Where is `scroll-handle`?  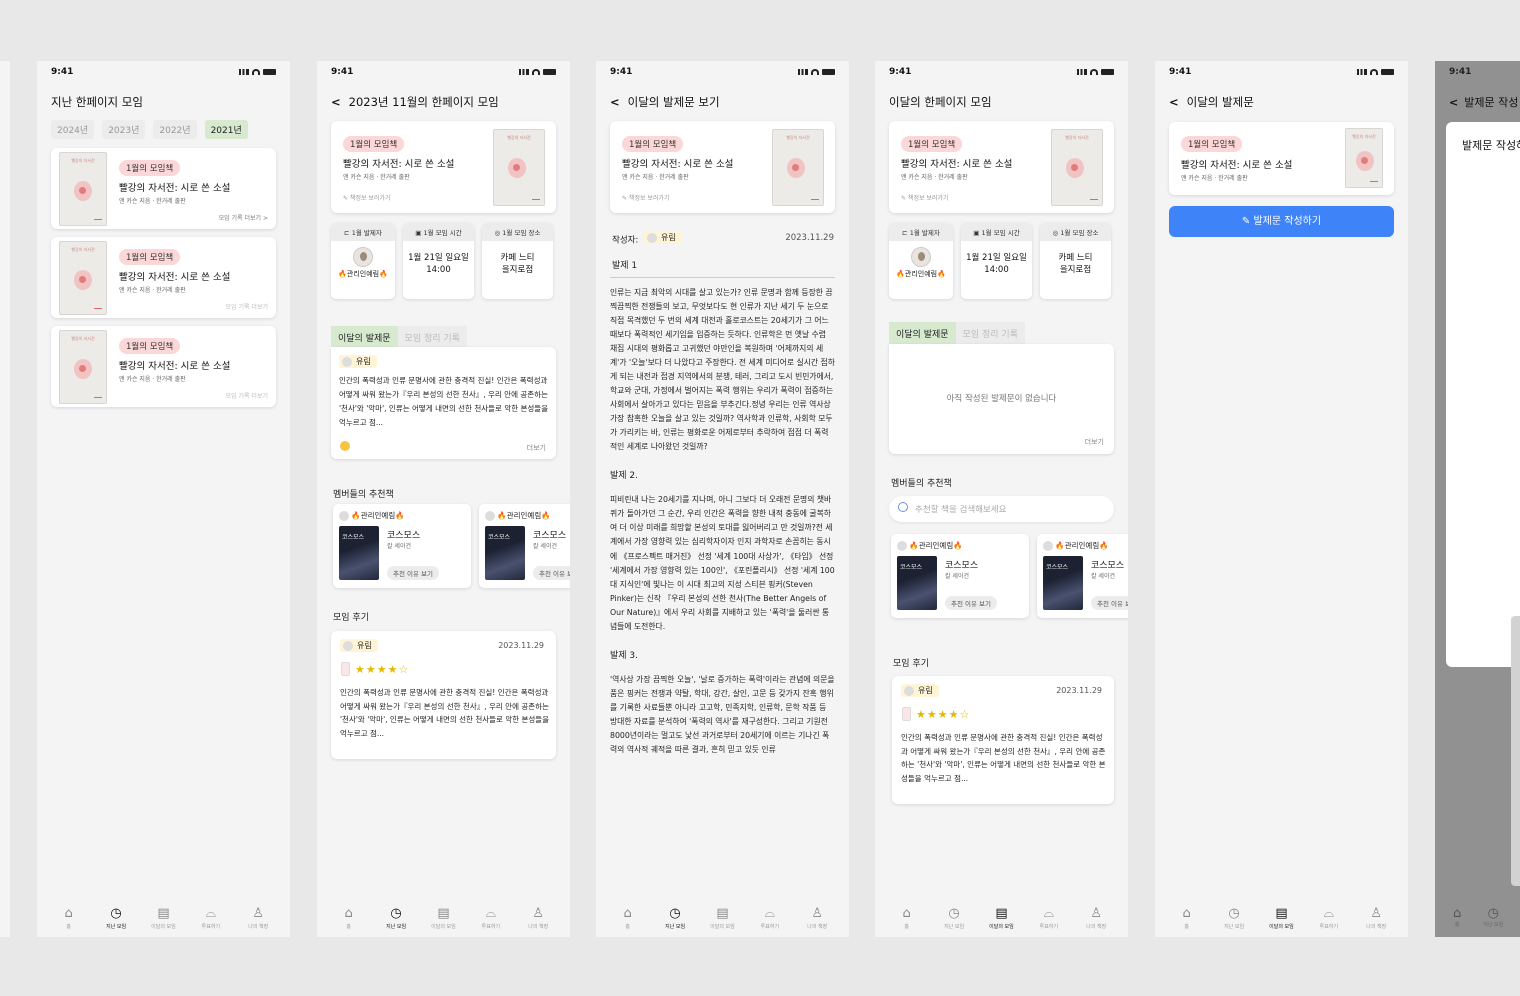
scroll-handle is located at coordinates (1515, 751).